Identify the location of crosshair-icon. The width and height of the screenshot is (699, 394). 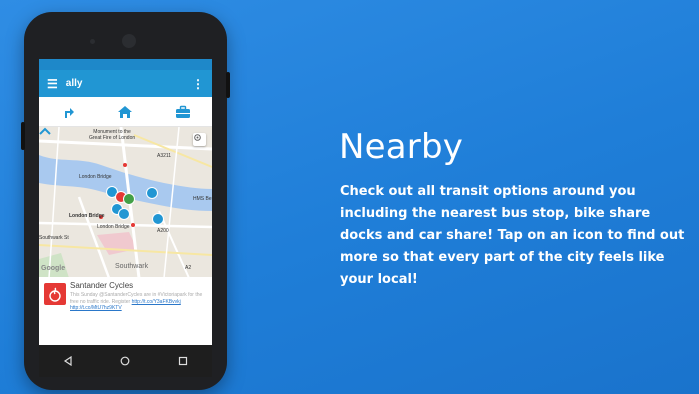
(197, 137).